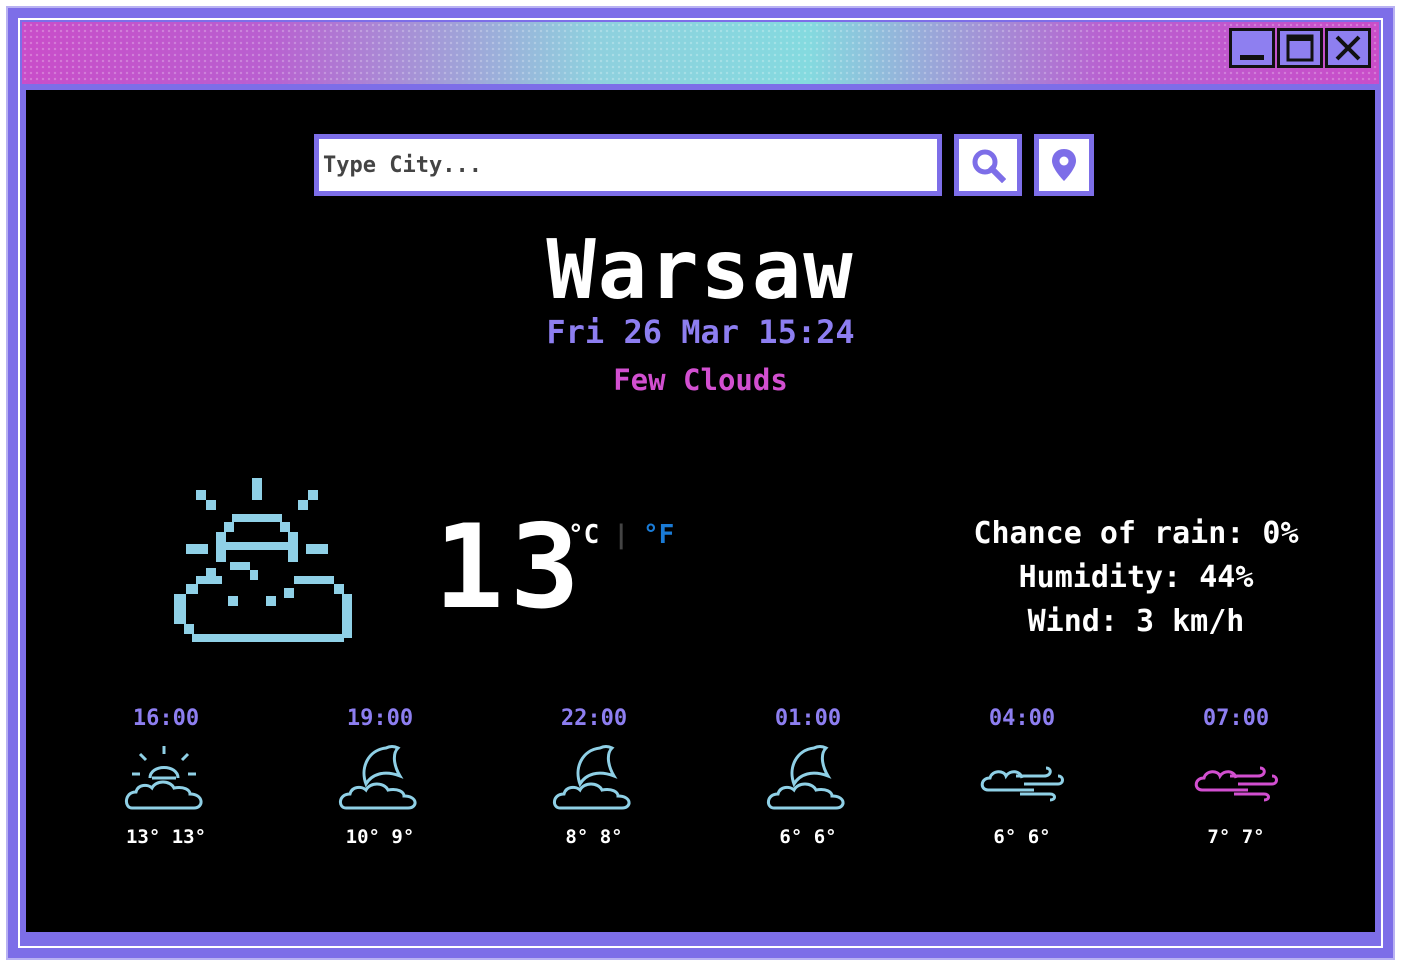 The height and width of the screenshot is (966, 1403). I want to click on forecast-item: 19:00 10° 9°, so click(380, 777).